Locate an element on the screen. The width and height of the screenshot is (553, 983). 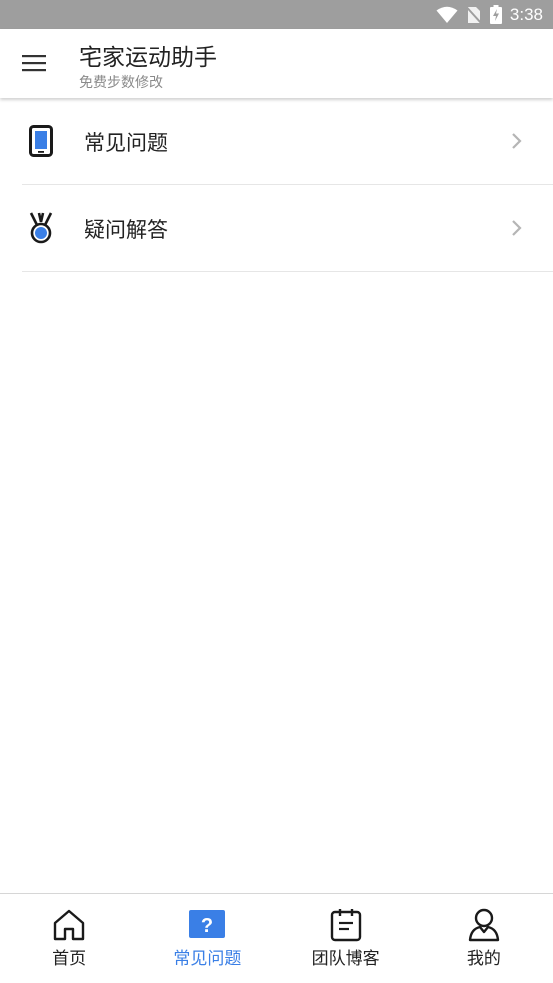
nav-label: 我的 is located at coordinates (483, 959).